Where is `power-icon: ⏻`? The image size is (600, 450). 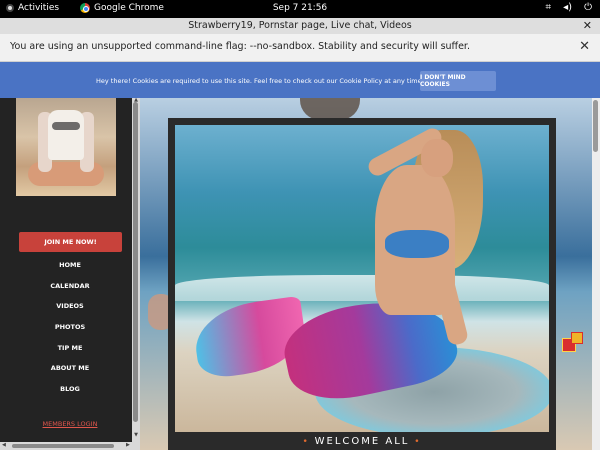
power-icon: ⏻ is located at coordinates (588, 7).